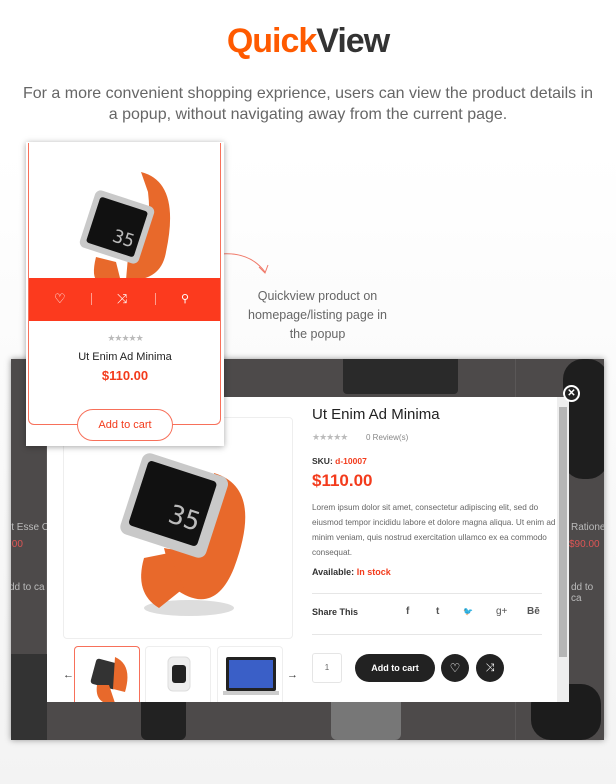 The height and width of the screenshot is (784, 616). I want to click on thumb-next-arrow: →, so click(292, 675).